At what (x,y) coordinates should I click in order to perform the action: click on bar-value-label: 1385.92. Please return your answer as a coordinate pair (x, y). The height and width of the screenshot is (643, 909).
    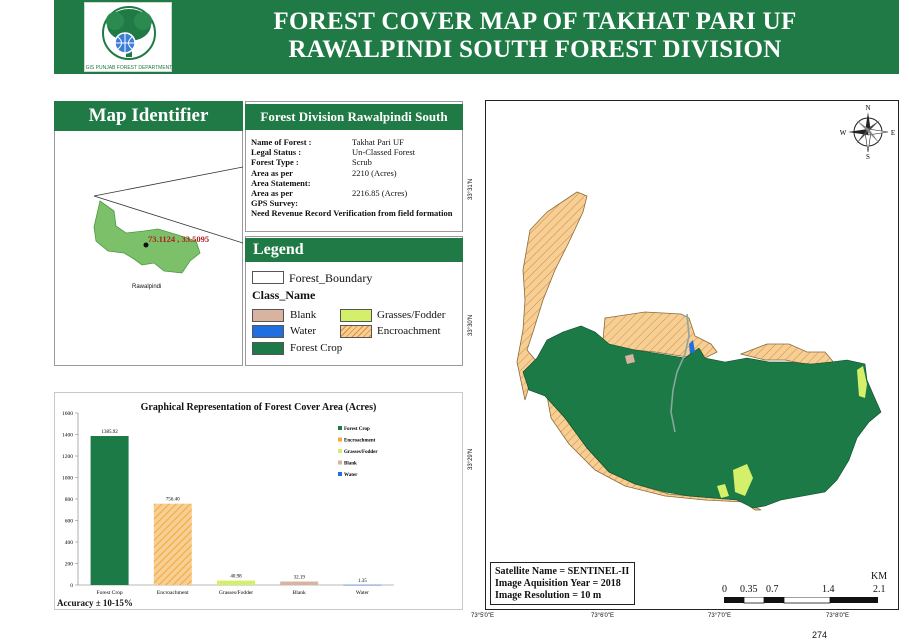
    Looking at the image, I should click on (109, 432).